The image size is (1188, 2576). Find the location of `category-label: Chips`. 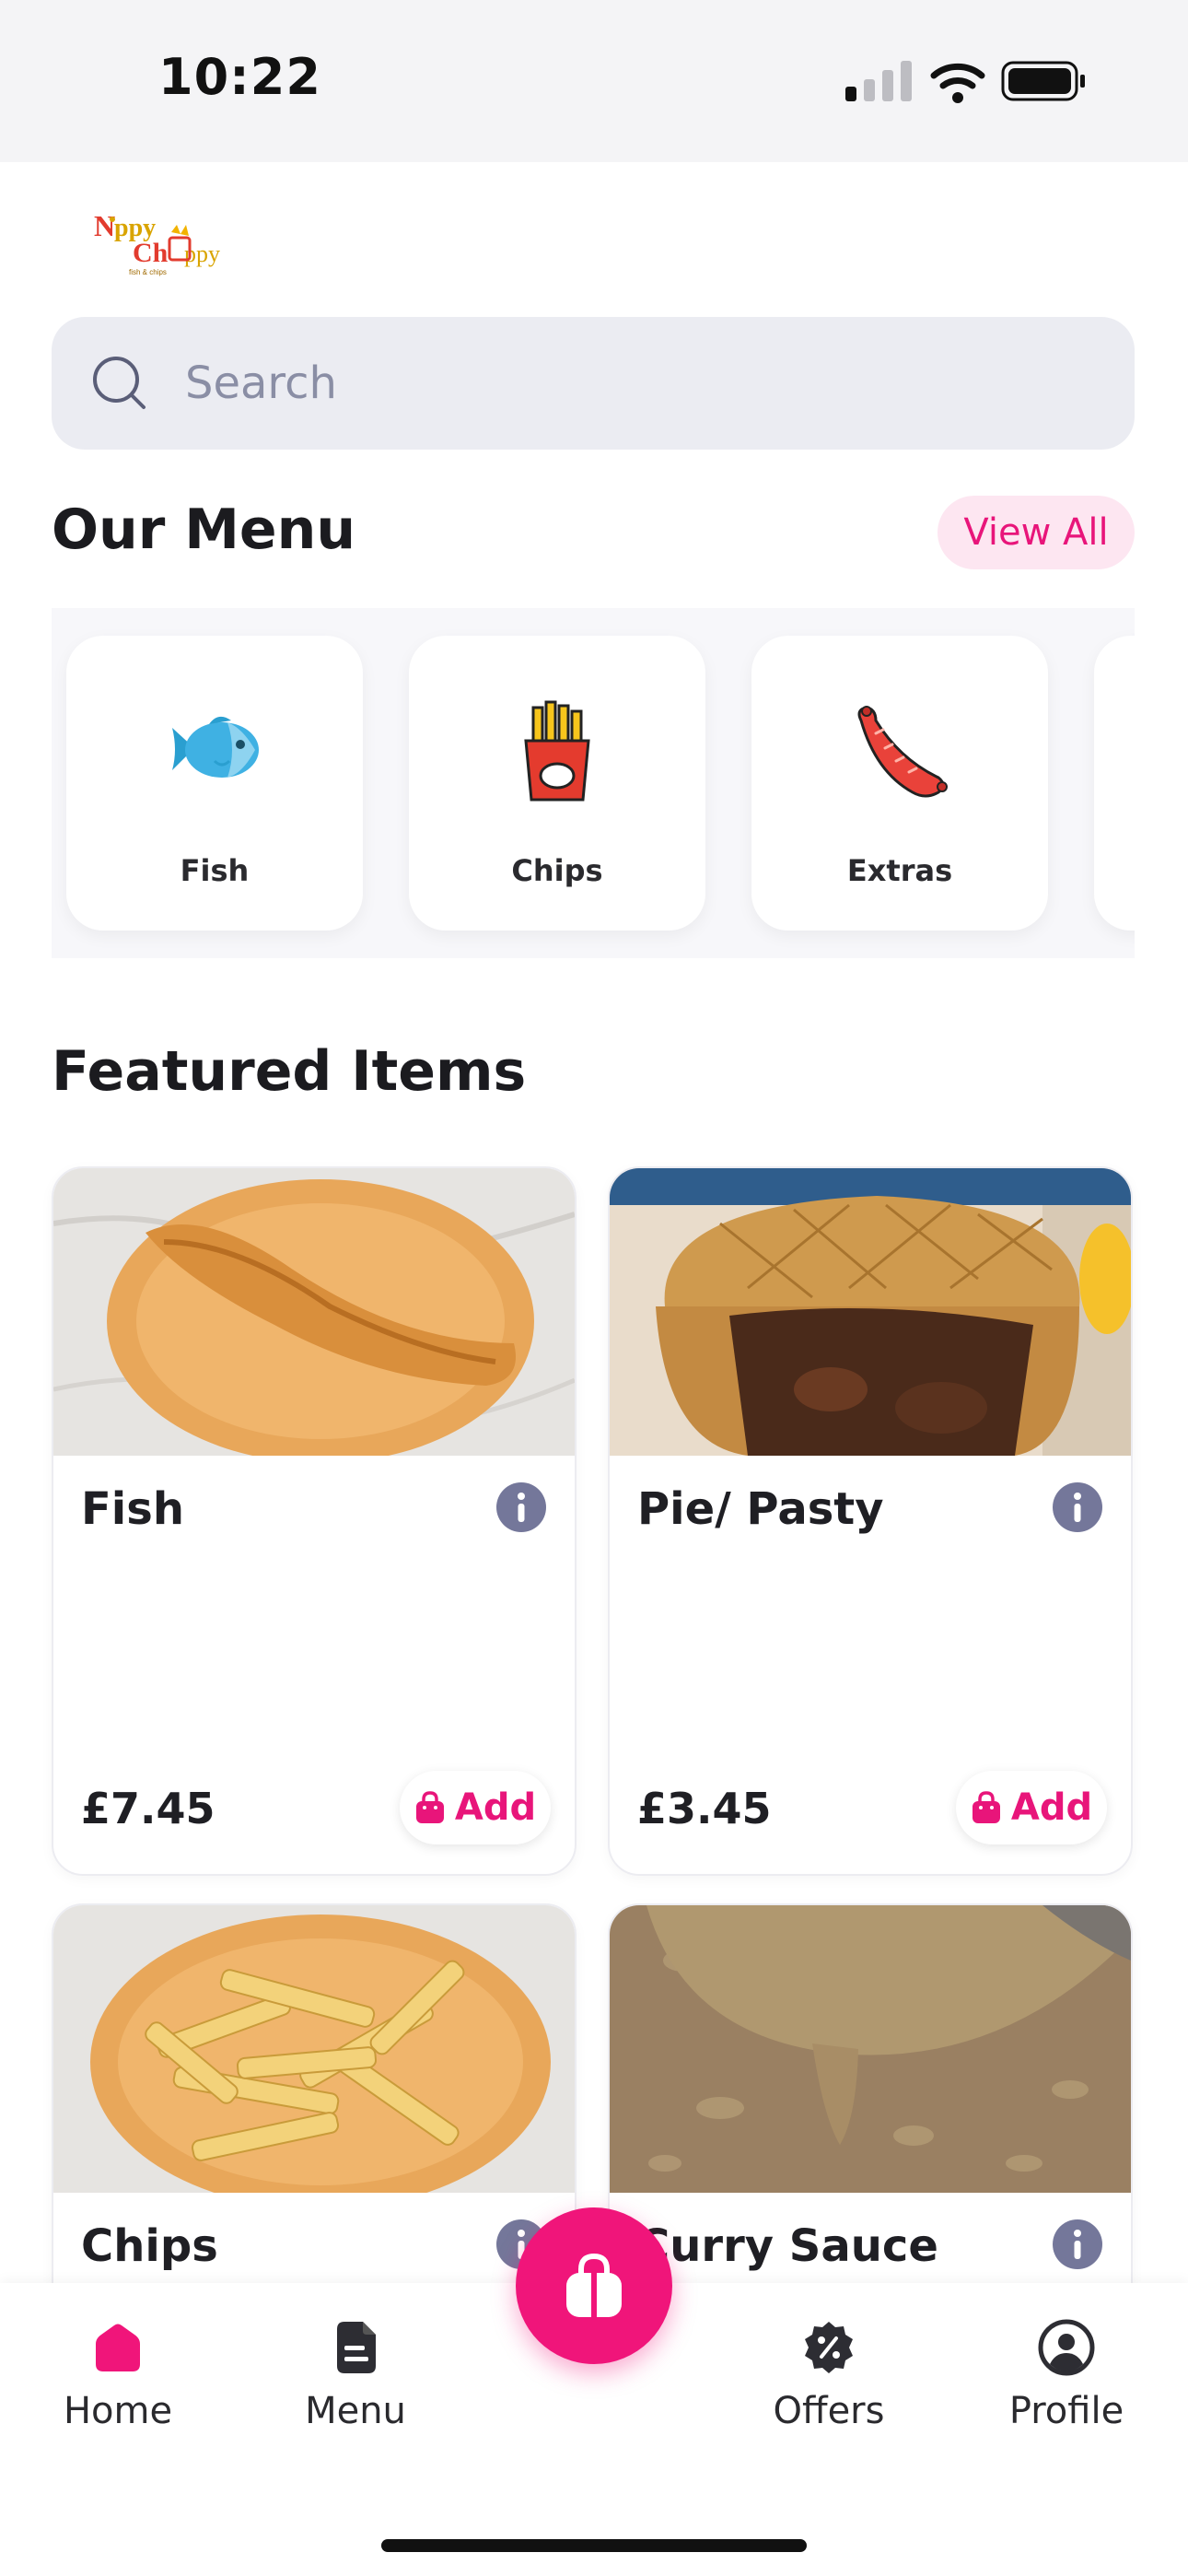

category-label: Chips is located at coordinates (557, 870).